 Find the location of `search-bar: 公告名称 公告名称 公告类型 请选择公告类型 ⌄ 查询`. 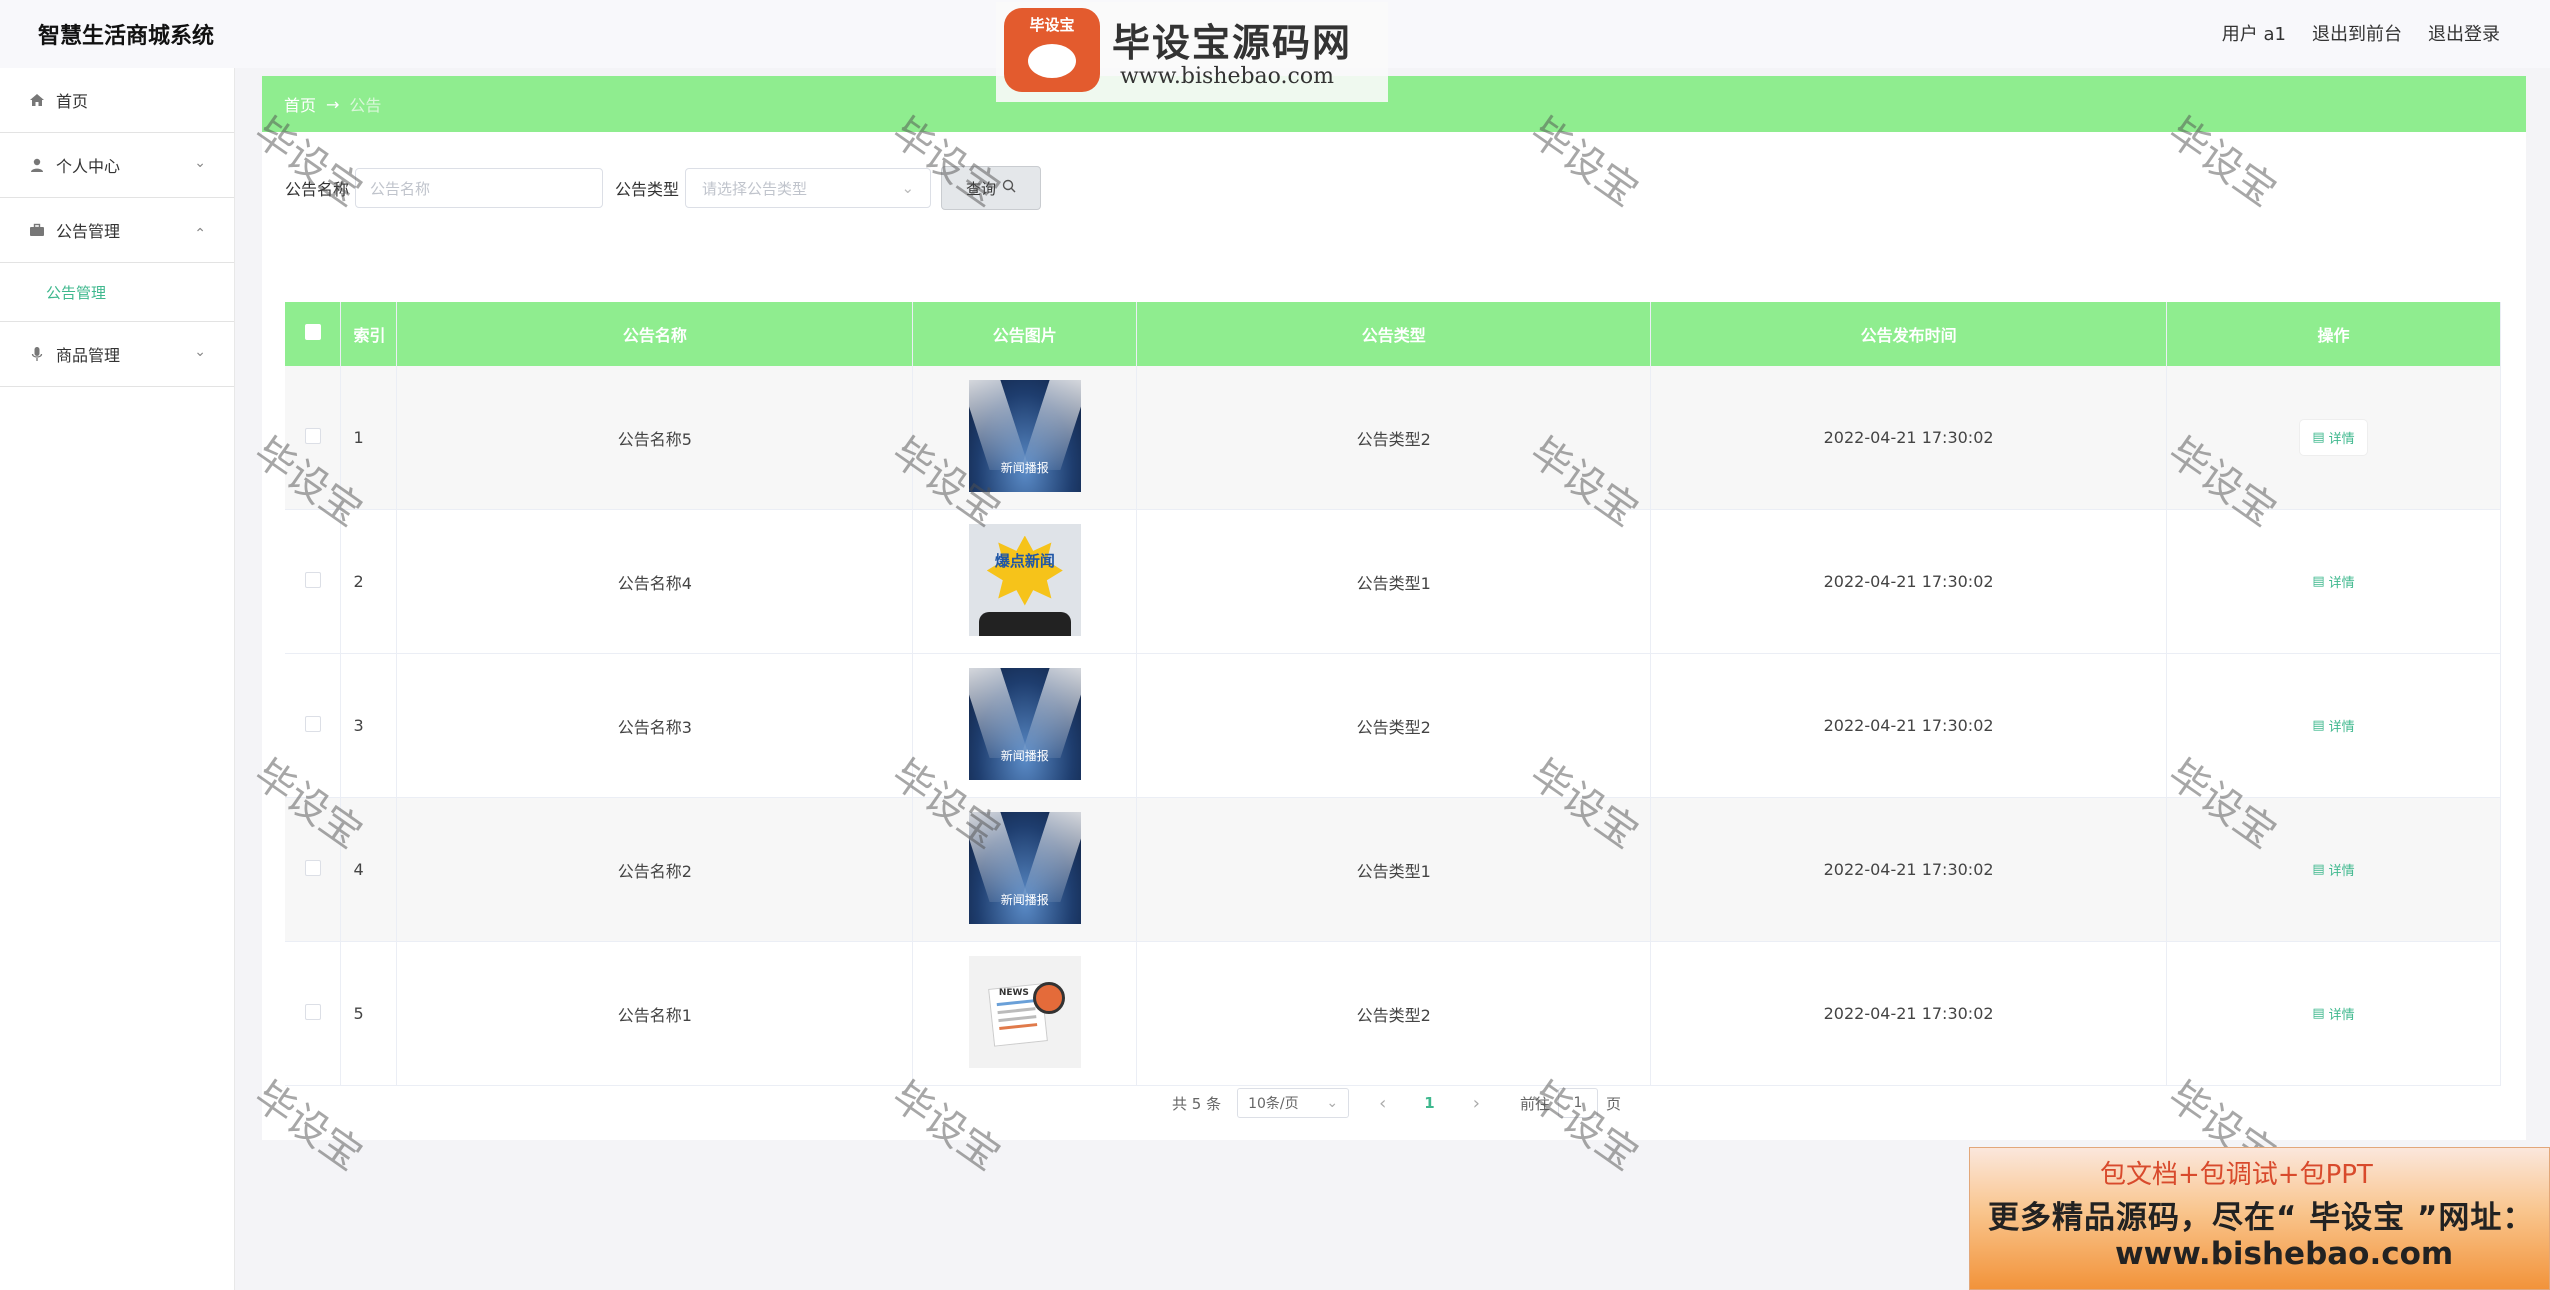

search-bar: 公告名称 公告名称 公告类型 请选择公告类型 ⌄ 查询 is located at coordinates (663, 188).